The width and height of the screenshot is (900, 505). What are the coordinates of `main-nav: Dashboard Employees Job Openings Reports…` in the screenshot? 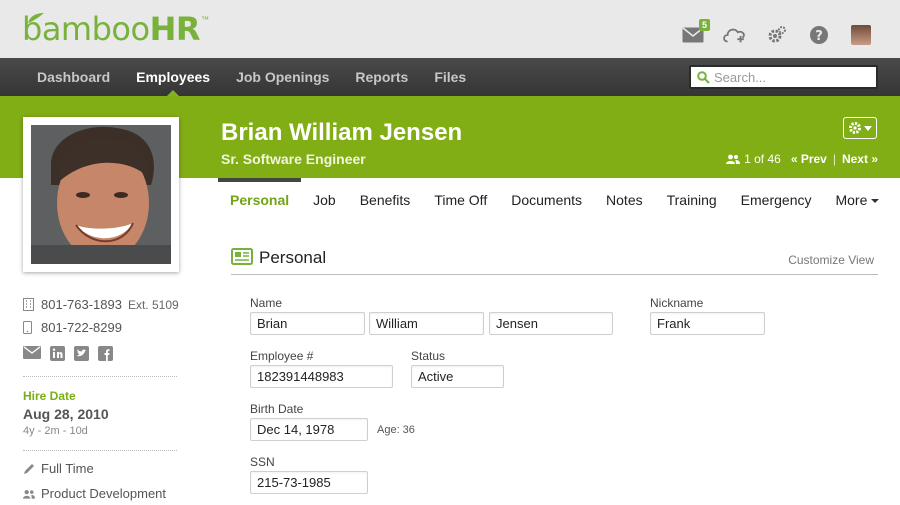 It's located at (450, 77).